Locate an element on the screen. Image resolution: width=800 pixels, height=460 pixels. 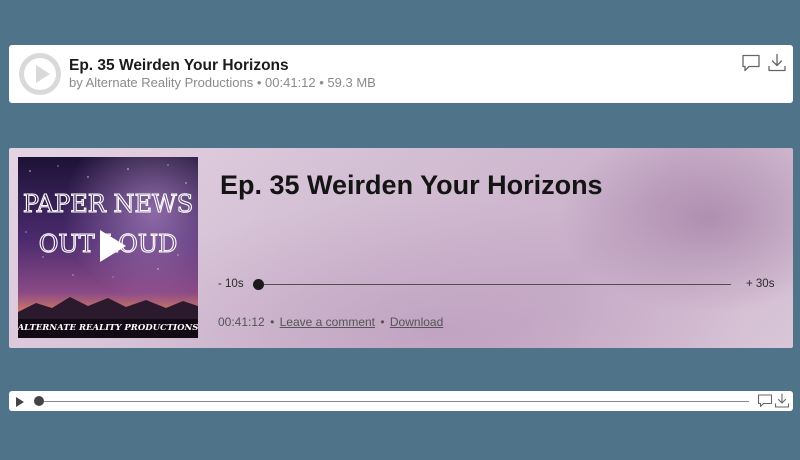
download-link: Download is located at coordinates (416, 322).